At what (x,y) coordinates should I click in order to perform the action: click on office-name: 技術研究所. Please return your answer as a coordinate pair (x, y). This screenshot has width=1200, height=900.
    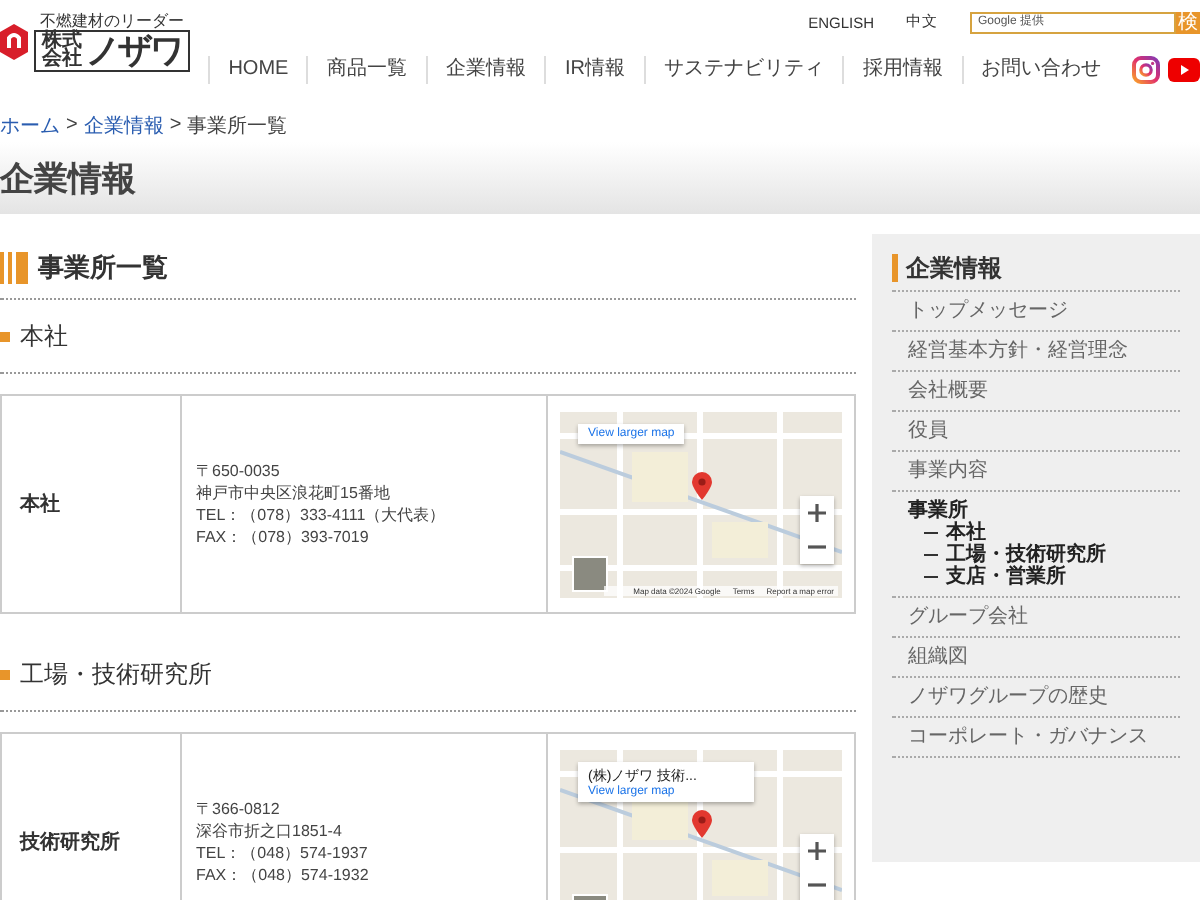
    Looking at the image, I should click on (68, 842).